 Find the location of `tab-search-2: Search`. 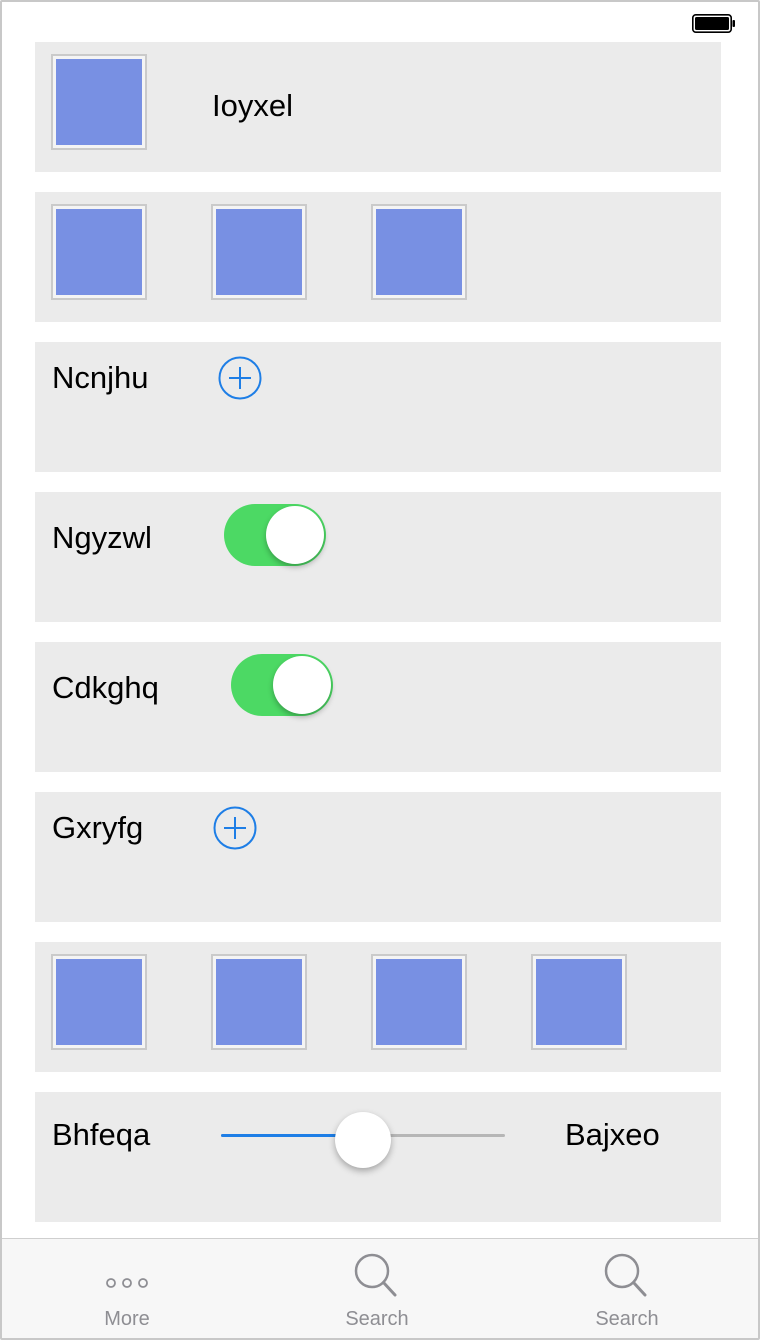

tab-search-2: Search is located at coordinates (627, 1288).